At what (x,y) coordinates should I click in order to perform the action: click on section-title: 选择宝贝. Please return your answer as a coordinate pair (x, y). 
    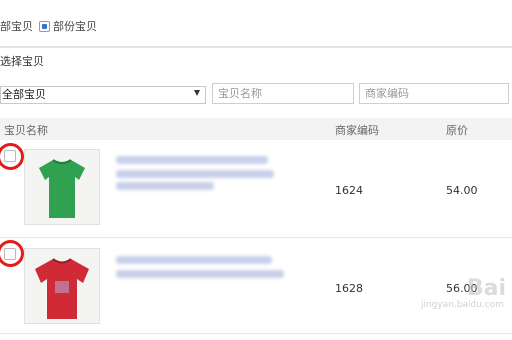
    Looking at the image, I should click on (22, 61).